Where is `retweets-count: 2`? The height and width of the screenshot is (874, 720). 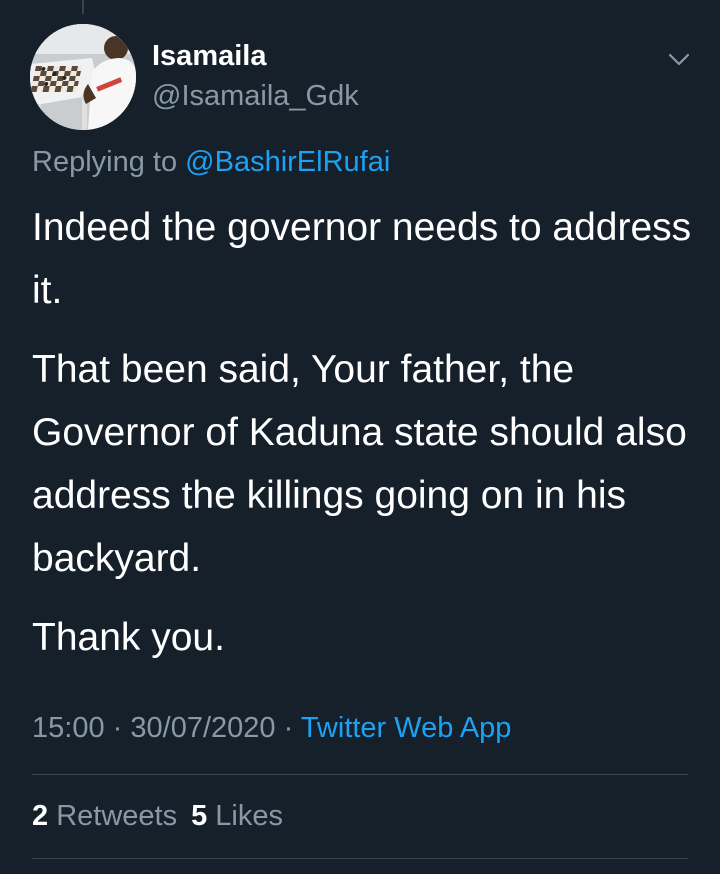
retweets-count: 2 is located at coordinates (40, 816).